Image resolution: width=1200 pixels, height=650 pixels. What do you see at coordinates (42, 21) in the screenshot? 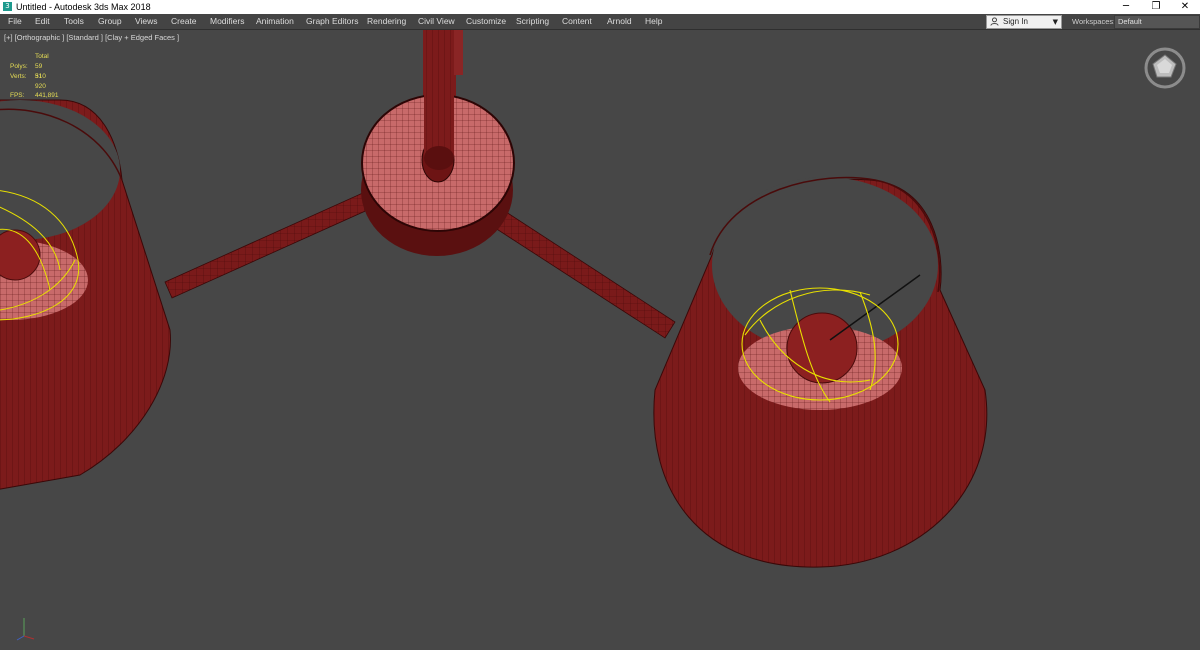
I see `menu-edit: Edit` at bounding box center [42, 21].